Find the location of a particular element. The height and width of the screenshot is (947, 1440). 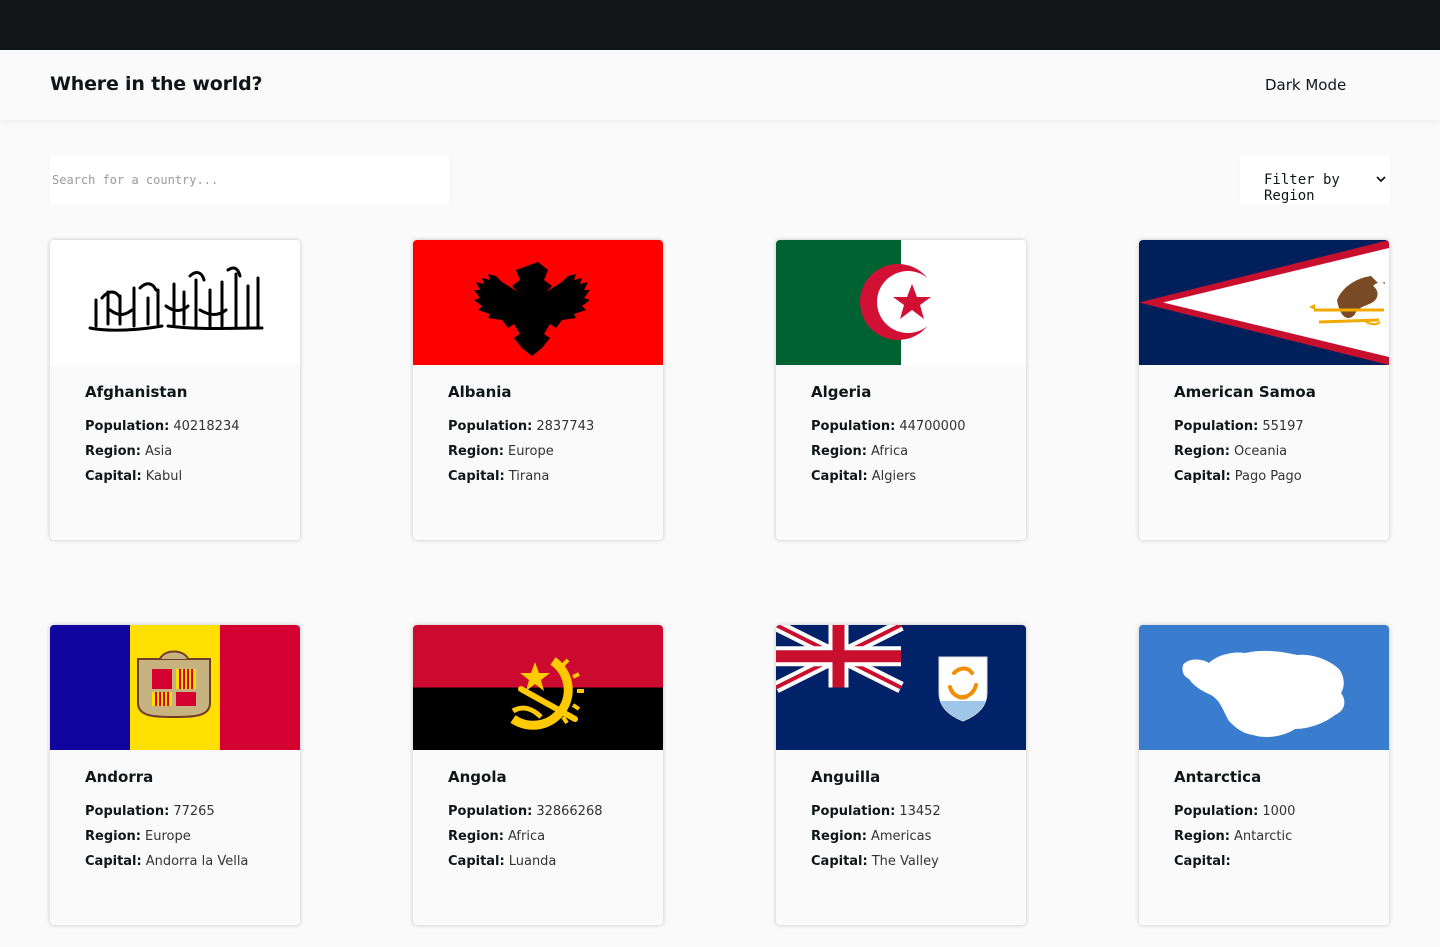

anguilla-flag is located at coordinates (901, 687).